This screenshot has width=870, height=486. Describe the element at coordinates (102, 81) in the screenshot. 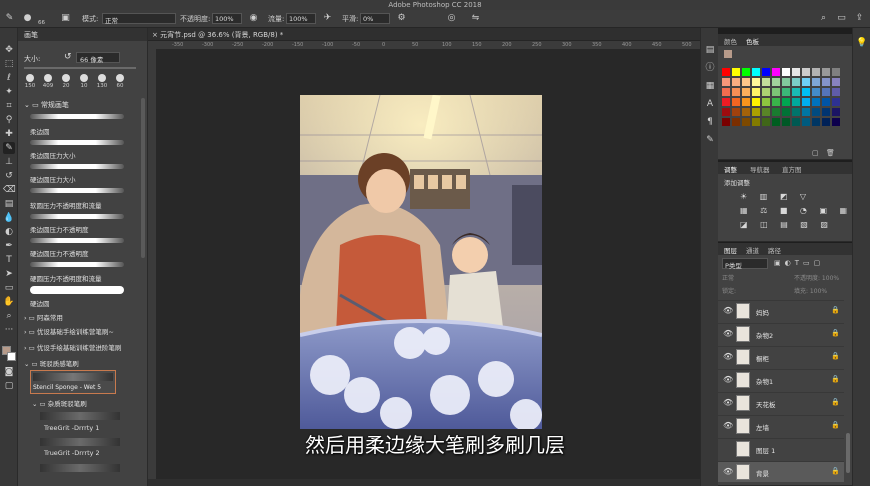

I see `preset-brush: 130` at that location.